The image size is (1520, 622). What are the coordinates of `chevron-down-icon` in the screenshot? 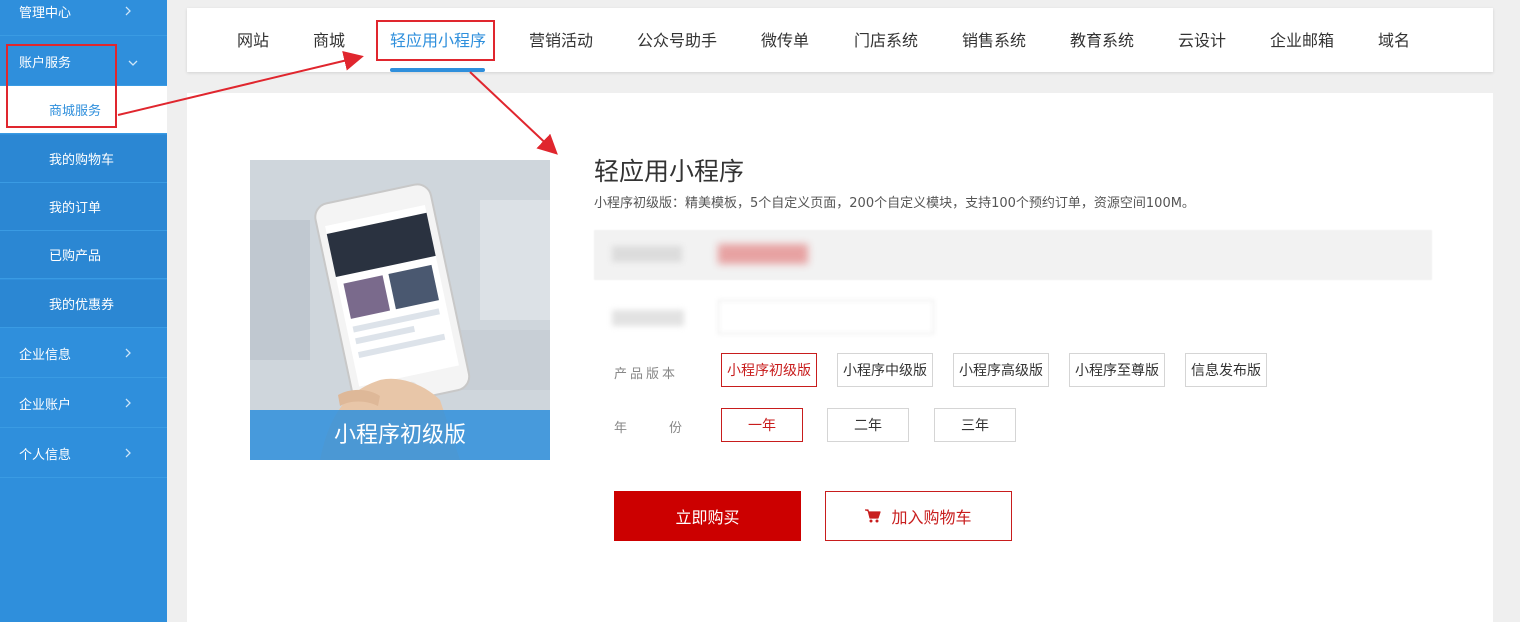 It's located at (133, 63).